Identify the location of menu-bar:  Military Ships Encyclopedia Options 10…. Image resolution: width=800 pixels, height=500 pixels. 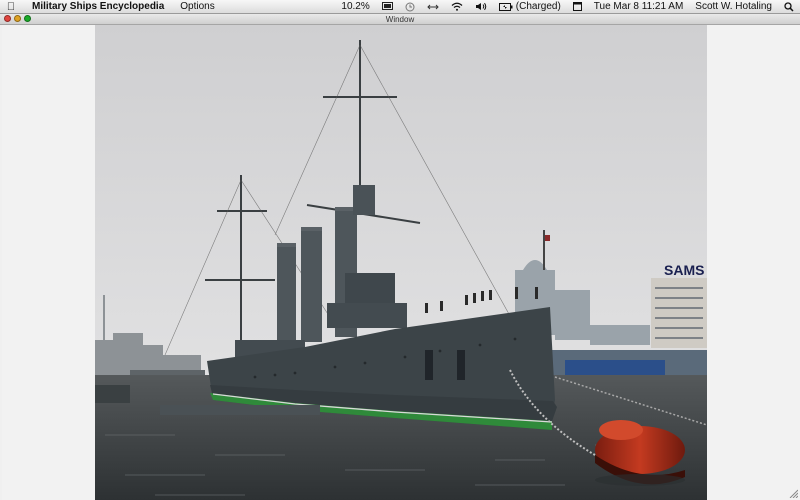
(400, 7).